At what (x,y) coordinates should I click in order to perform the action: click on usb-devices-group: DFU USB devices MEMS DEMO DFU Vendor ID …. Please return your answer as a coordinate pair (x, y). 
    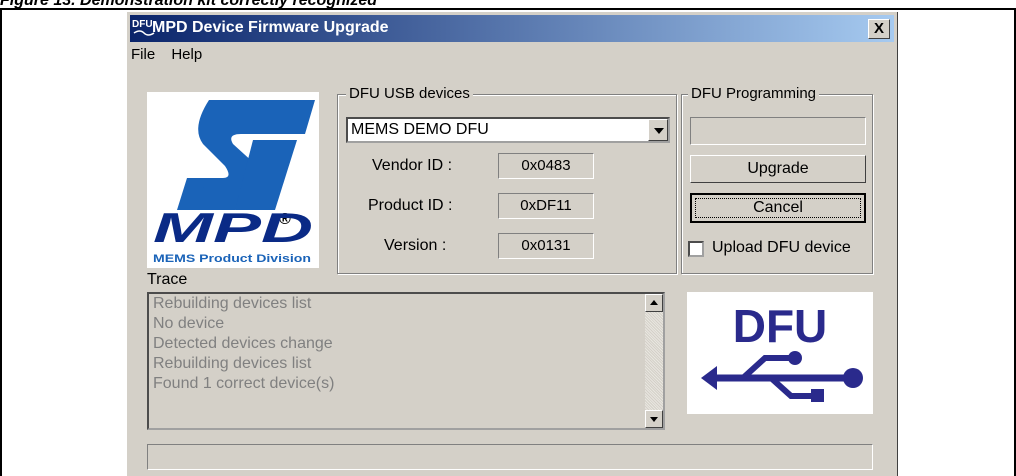
    Looking at the image, I should click on (507, 179).